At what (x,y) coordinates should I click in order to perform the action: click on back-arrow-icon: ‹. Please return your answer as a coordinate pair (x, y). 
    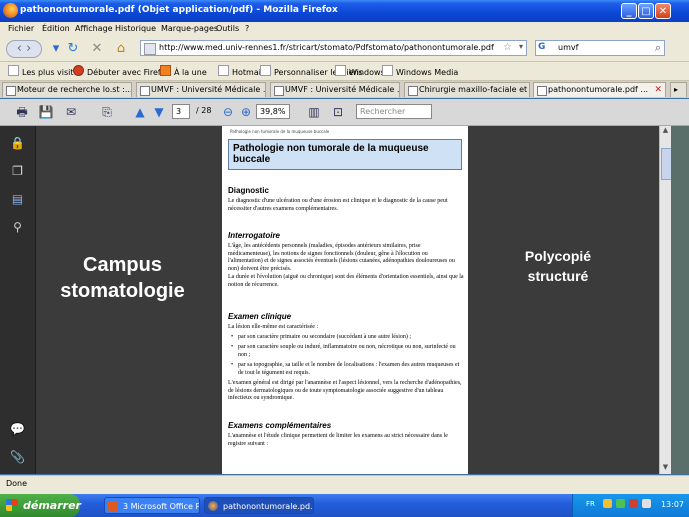
    Looking at the image, I should click on (19, 48).